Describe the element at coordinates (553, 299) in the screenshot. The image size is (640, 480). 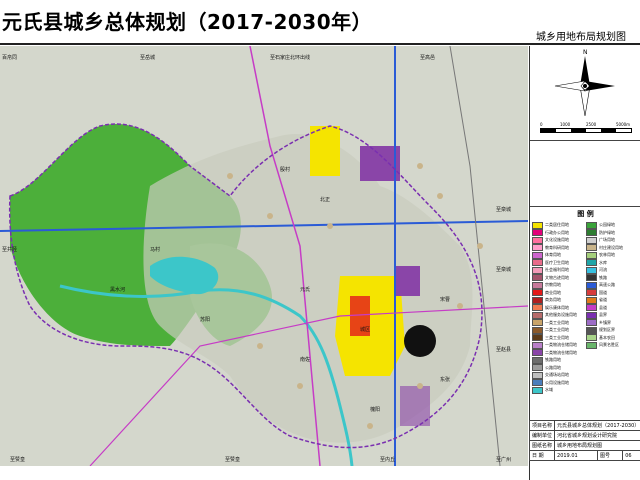
I see `legend-label: 商务用地` at that location.